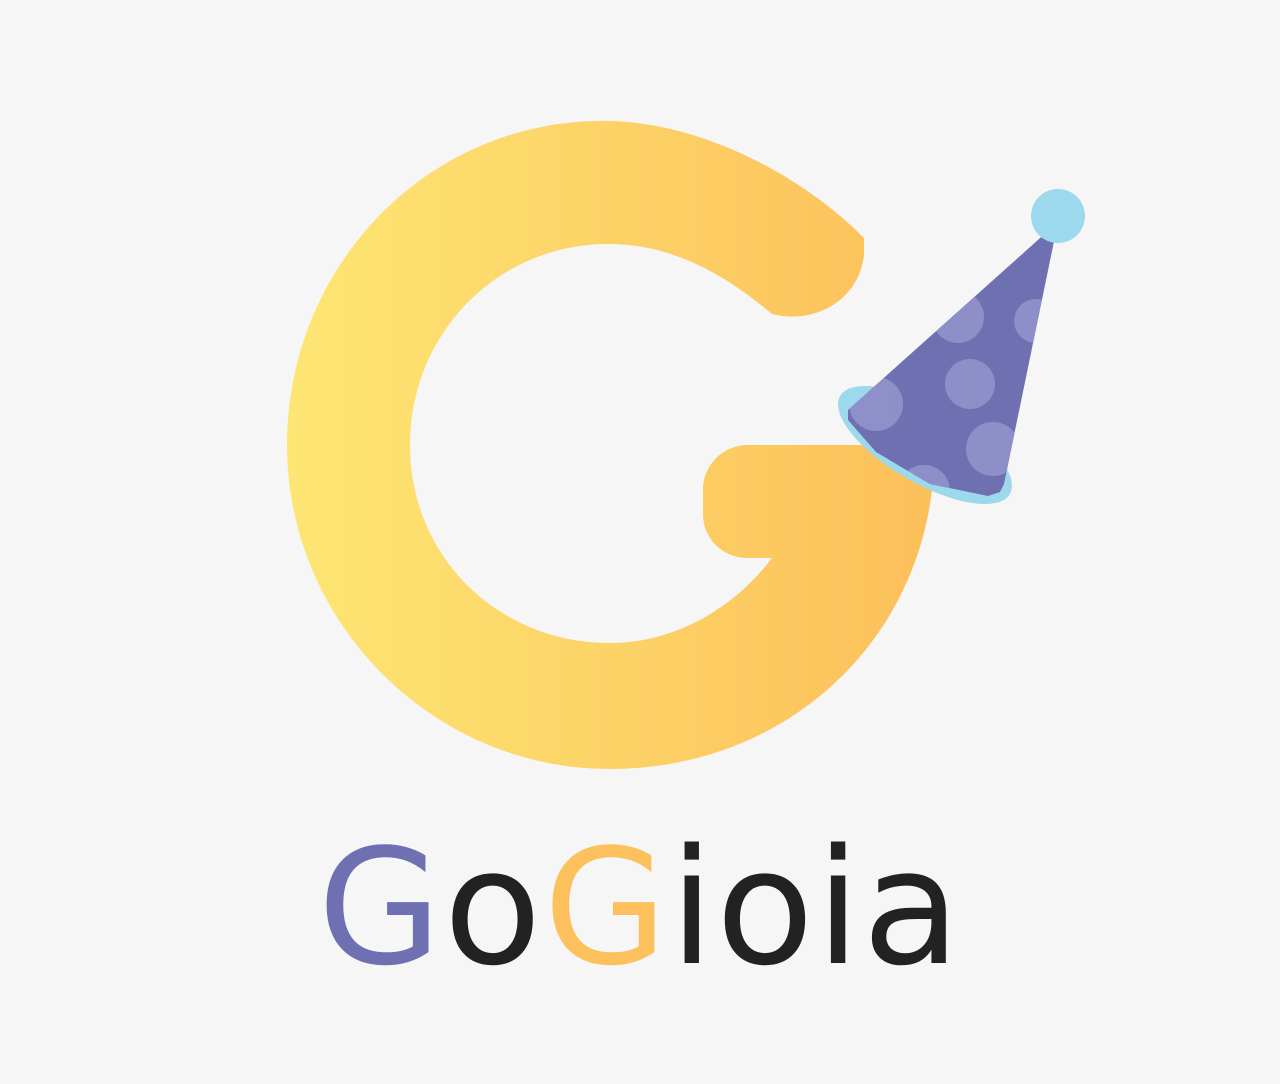  I want to click on wordmark-letter-g-purple: G, so click(380, 907).